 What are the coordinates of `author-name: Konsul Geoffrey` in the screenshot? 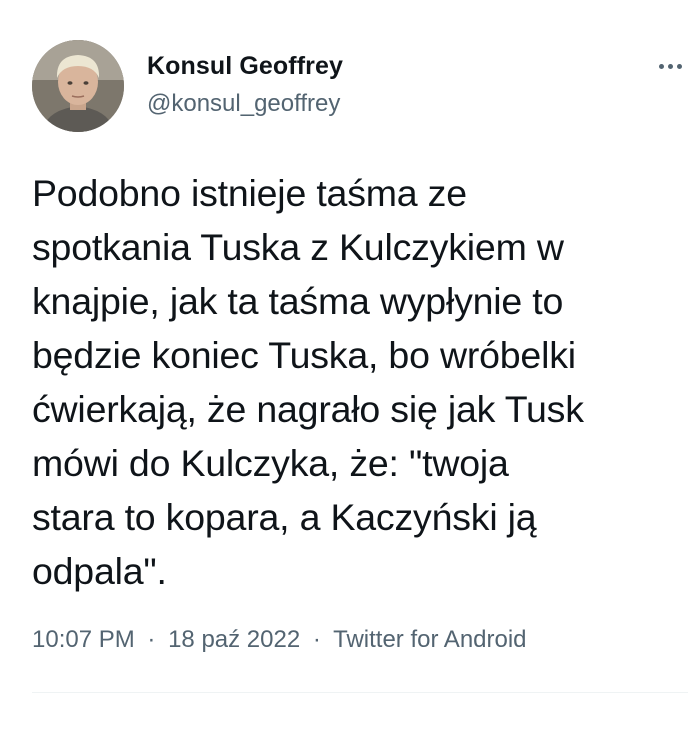 It's located at (245, 66).